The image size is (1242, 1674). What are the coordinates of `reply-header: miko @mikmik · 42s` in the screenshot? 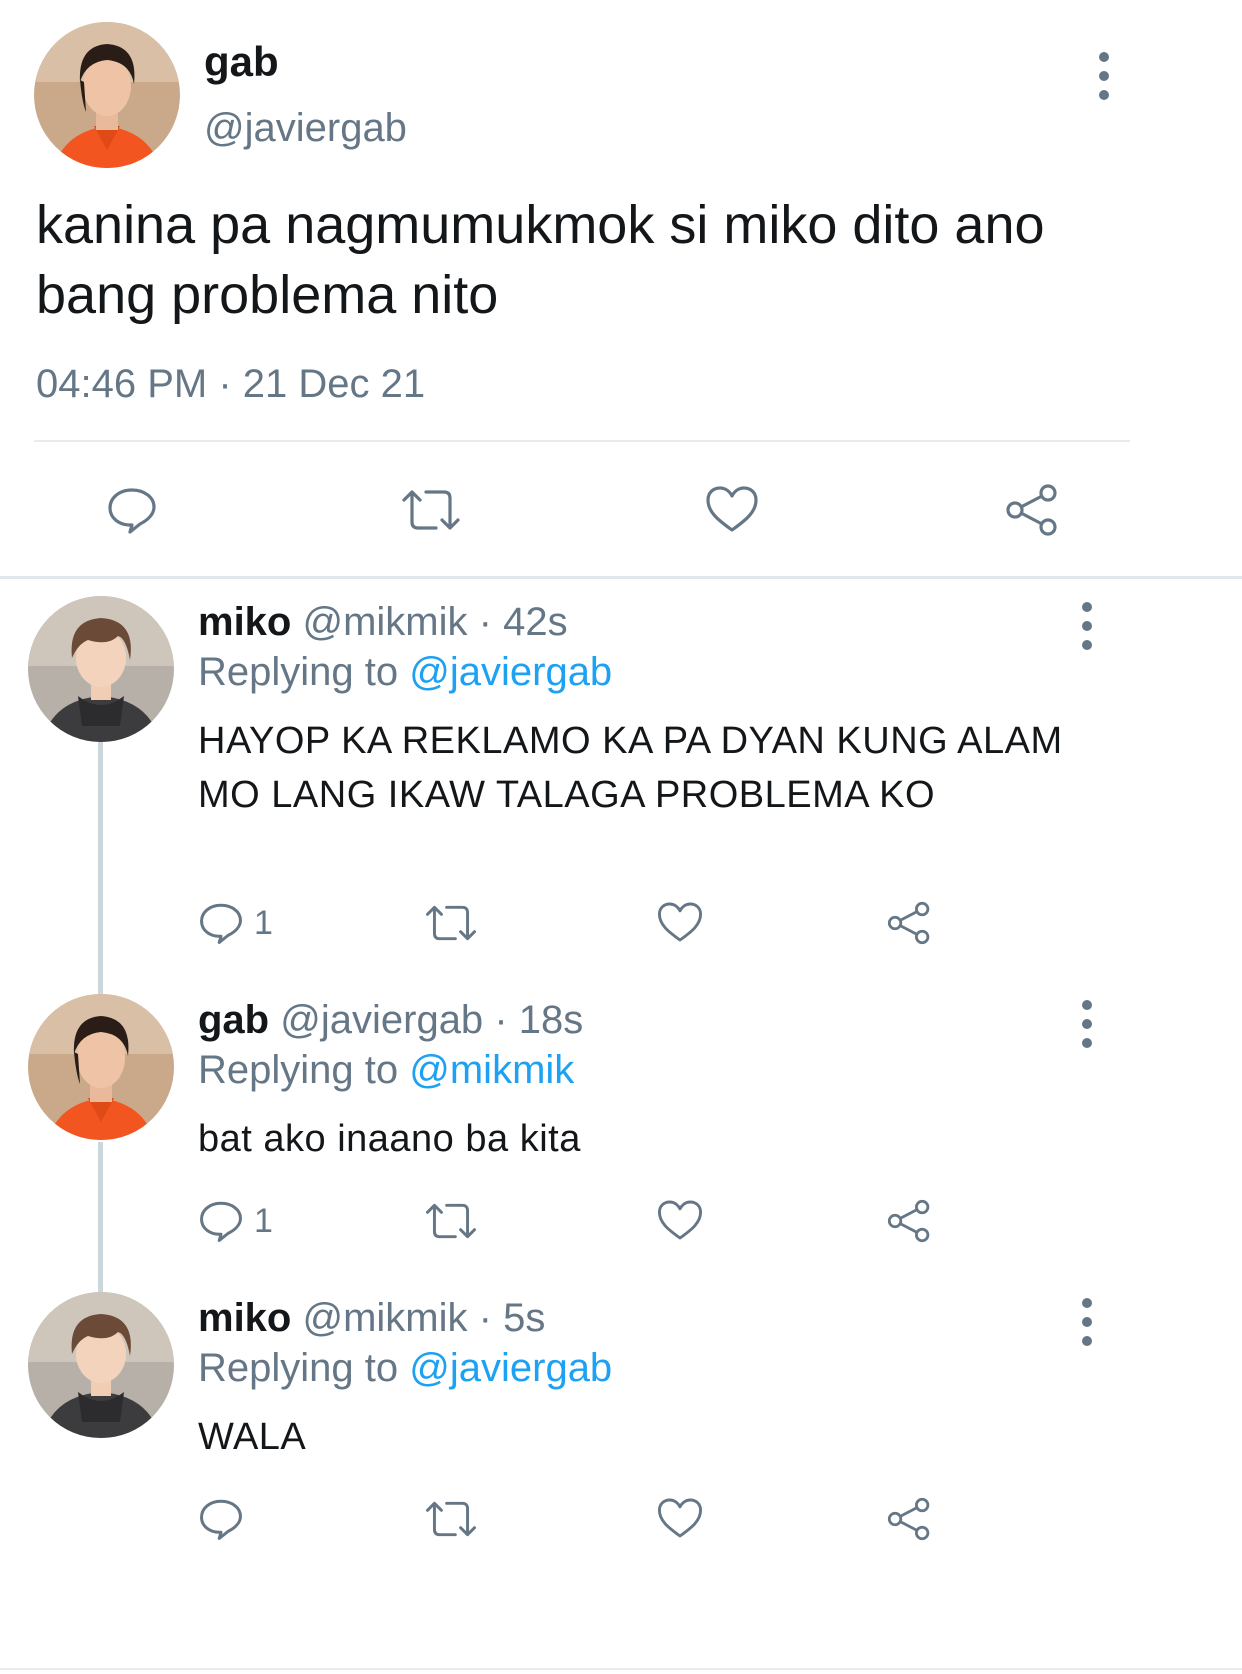 It's located at (383, 622).